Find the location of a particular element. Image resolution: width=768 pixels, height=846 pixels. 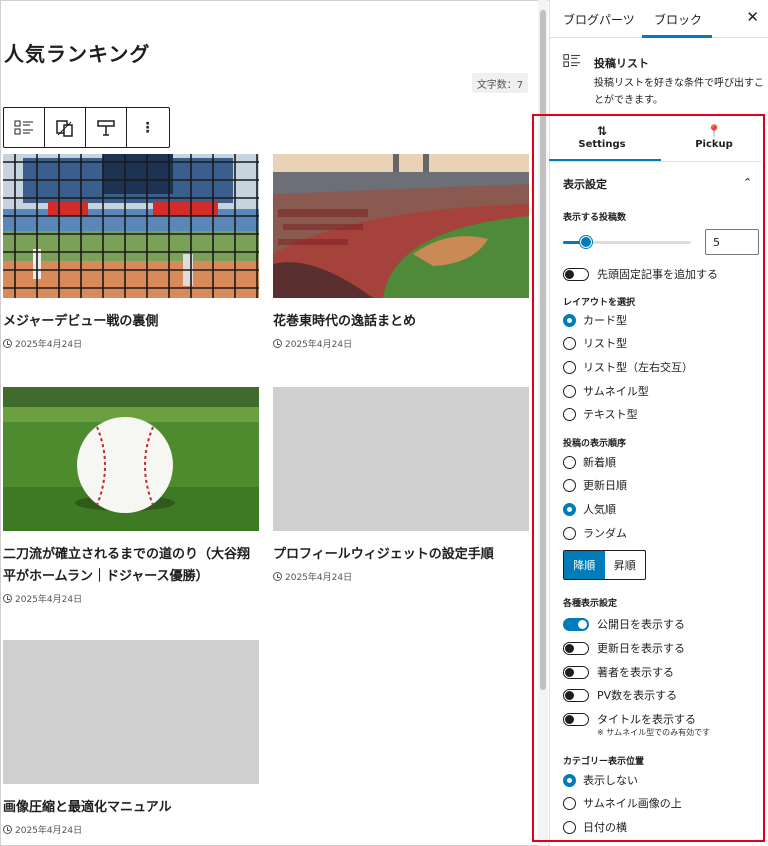

page-title: 人気ランキング is located at coordinates (77, 52).